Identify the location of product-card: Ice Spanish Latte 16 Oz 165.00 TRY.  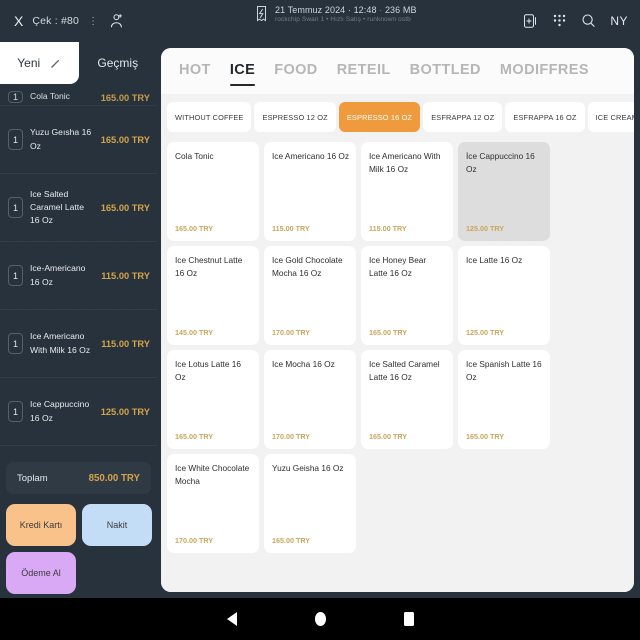
(504, 399).